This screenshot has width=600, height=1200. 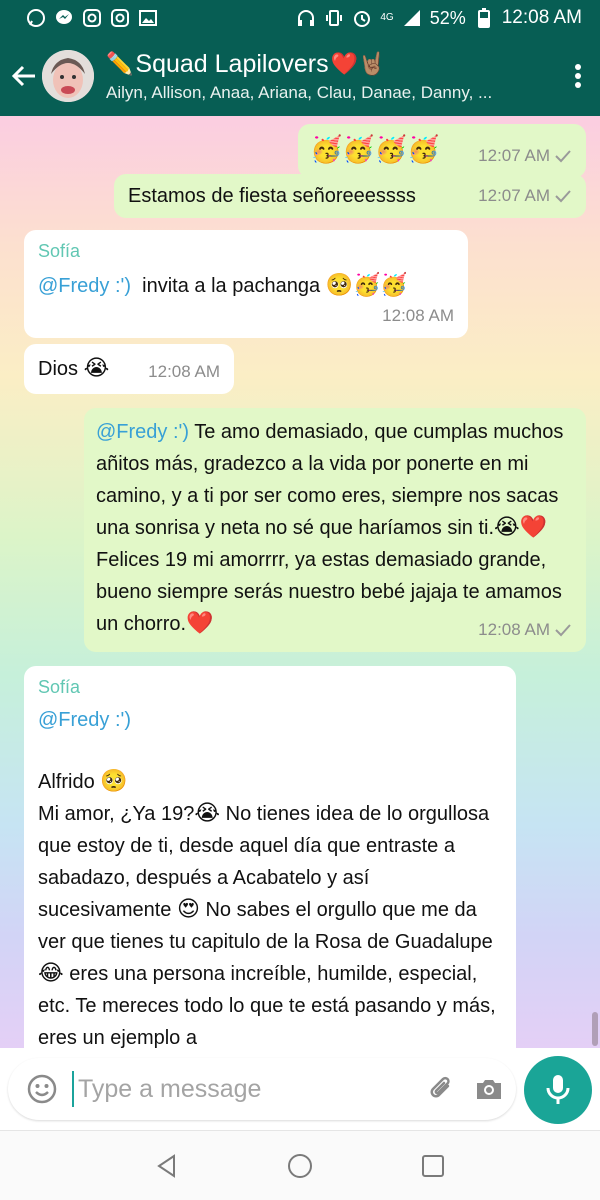 What do you see at coordinates (148, 18) in the screenshot?
I see `gallery-icon` at bounding box center [148, 18].